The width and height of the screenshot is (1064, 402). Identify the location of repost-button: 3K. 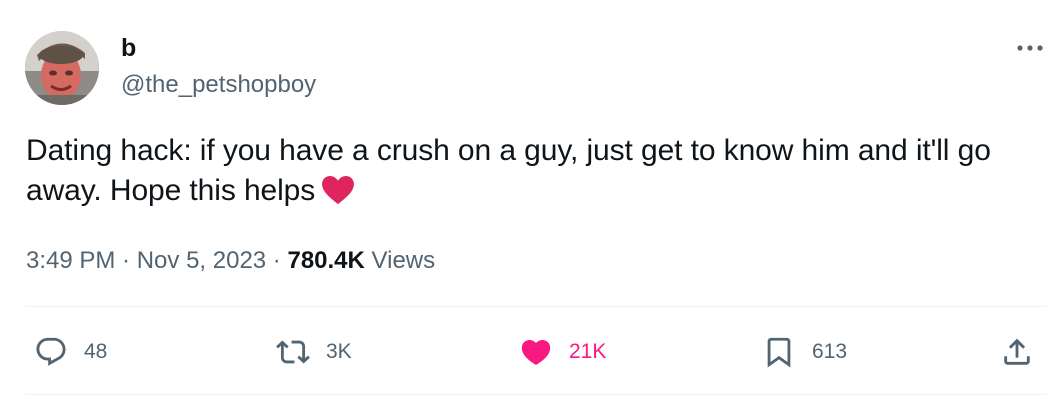
(314, 352).